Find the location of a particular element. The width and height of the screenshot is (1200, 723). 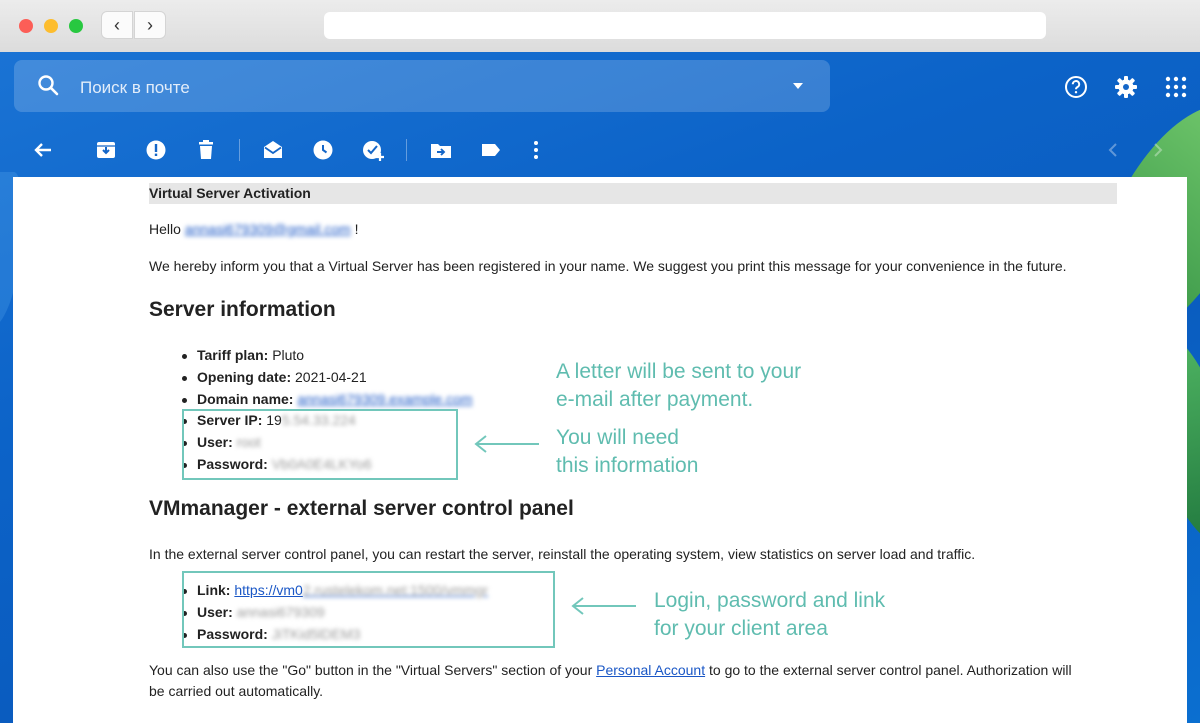

annotation-text: e-mail after payment. is located at coordinates (655, 399).